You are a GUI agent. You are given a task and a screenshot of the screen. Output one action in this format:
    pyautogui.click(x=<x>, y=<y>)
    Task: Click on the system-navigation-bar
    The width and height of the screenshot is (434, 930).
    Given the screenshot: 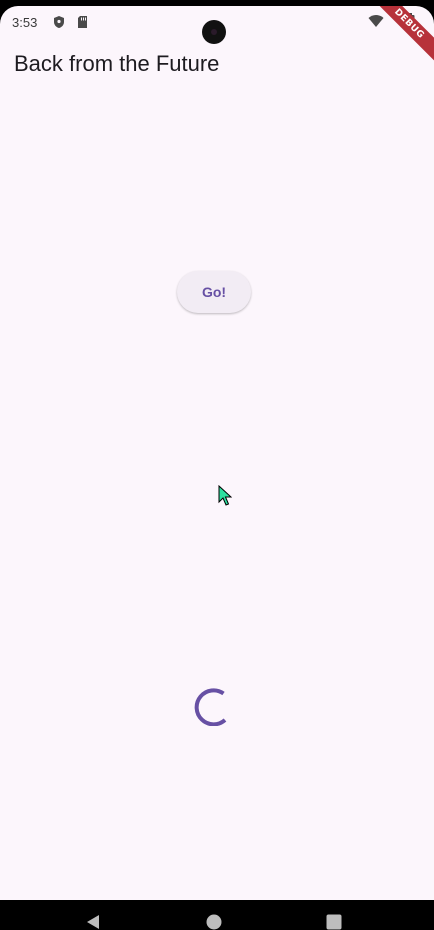 What is the action you would take?
    pyautogui.click(x=217, y=915)
    